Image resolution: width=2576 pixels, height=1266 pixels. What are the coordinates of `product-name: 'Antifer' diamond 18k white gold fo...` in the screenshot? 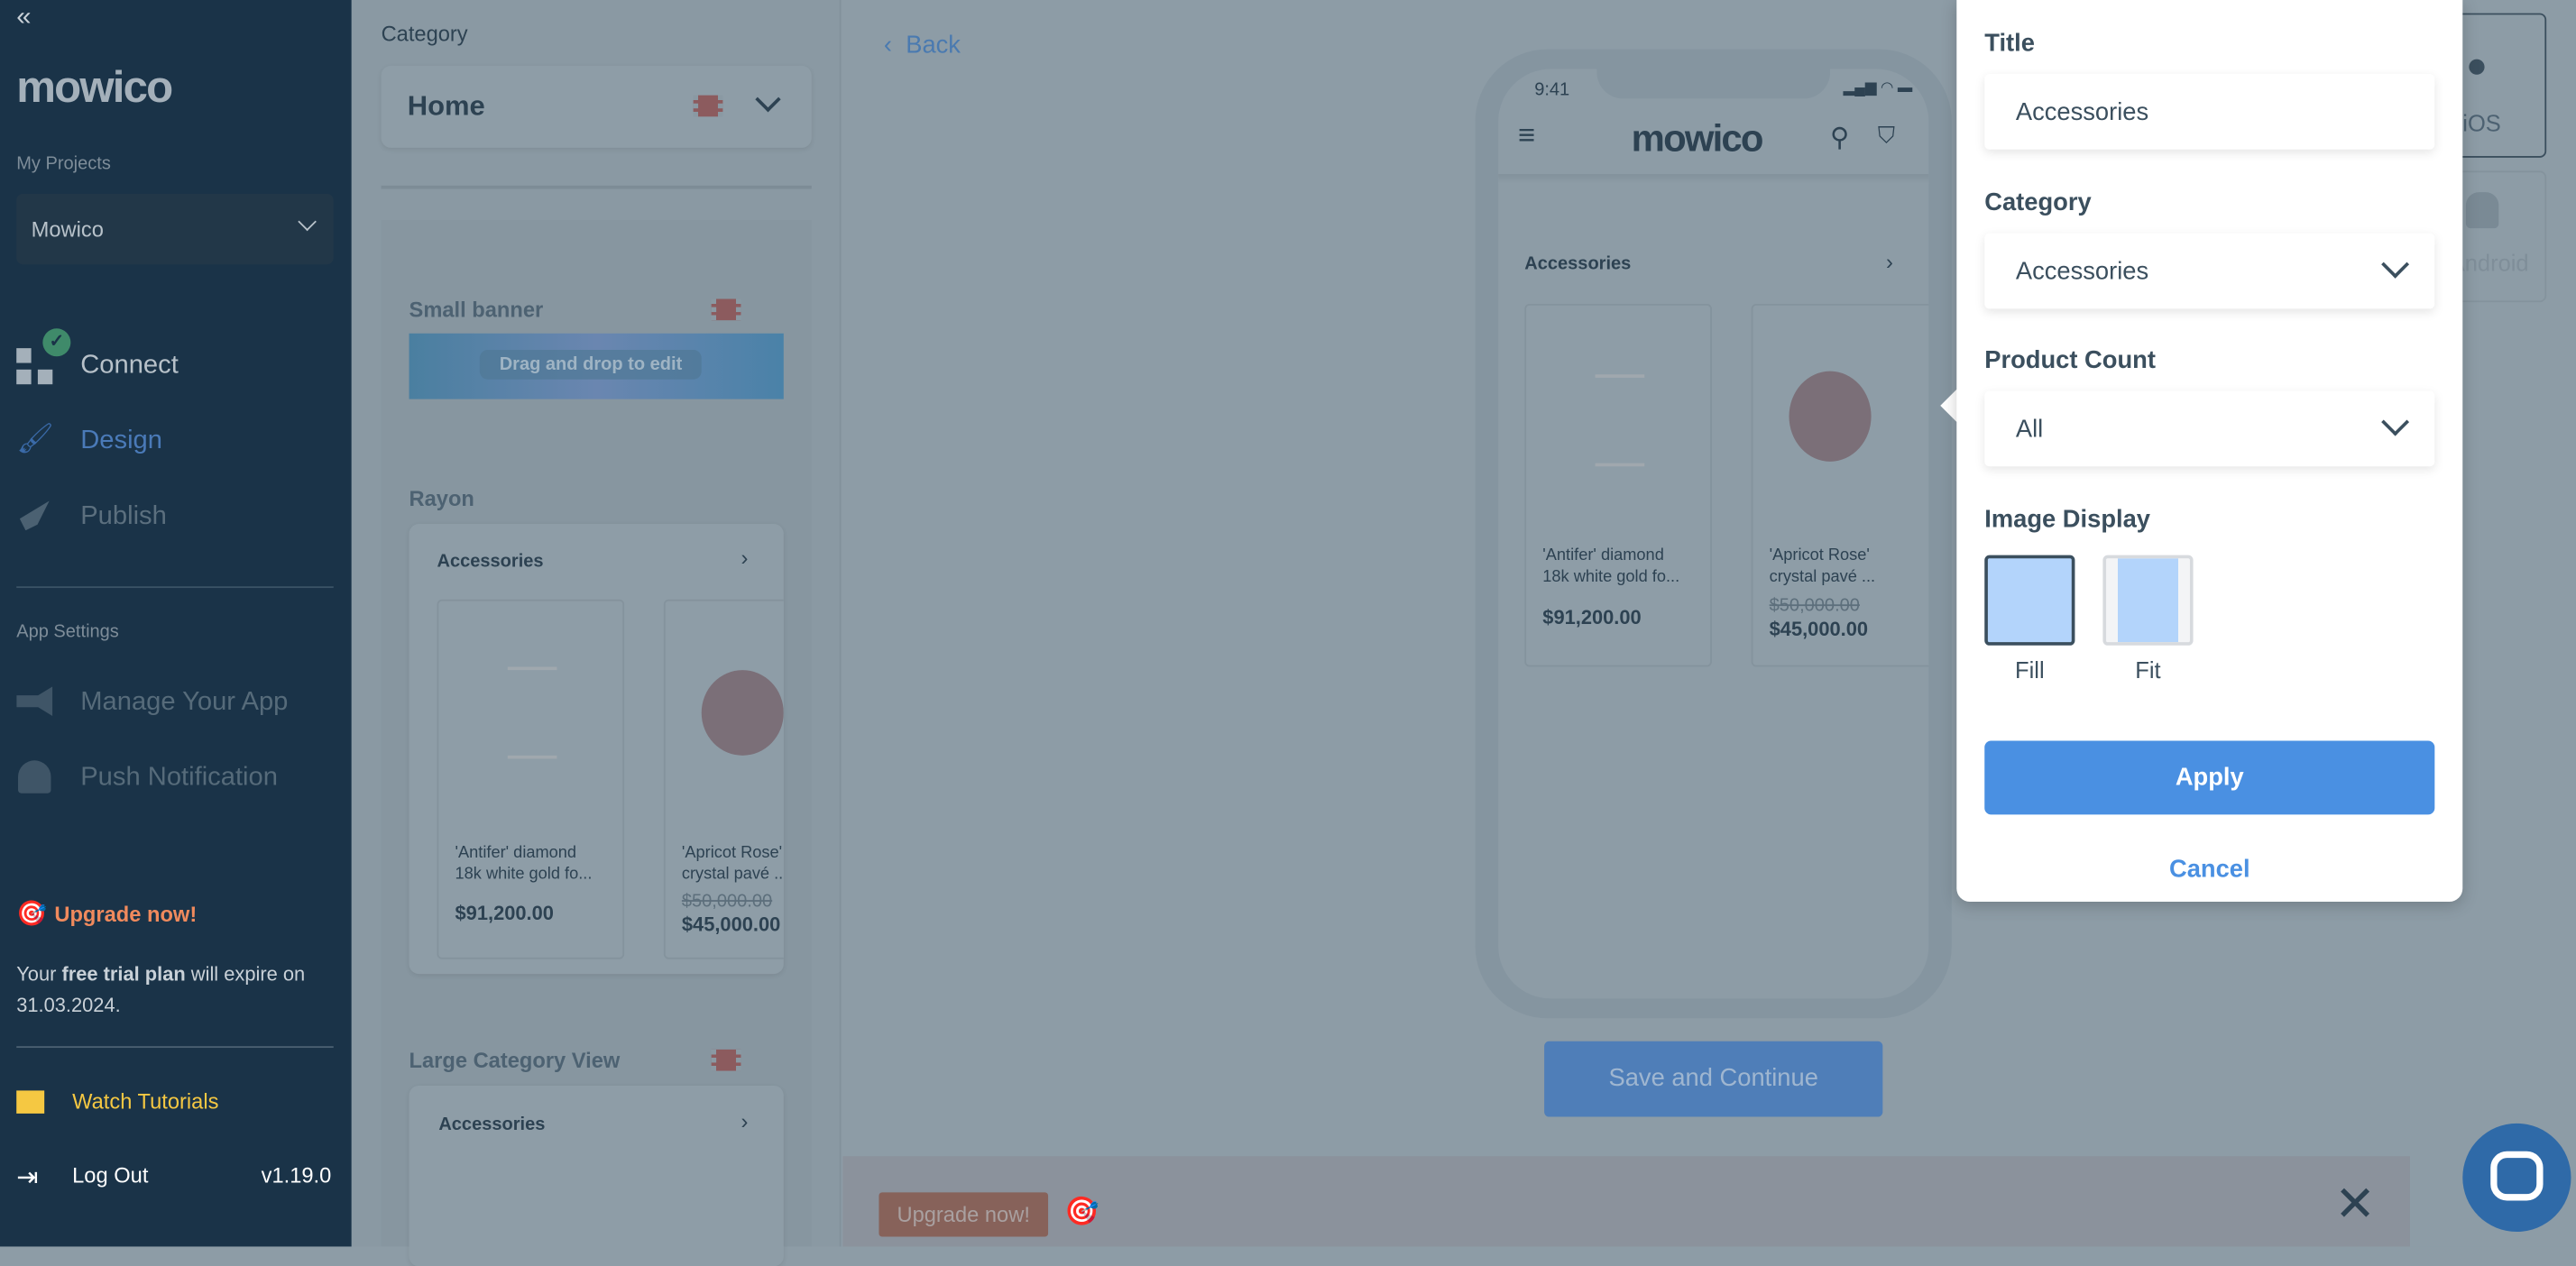 It's located at (524, 864).